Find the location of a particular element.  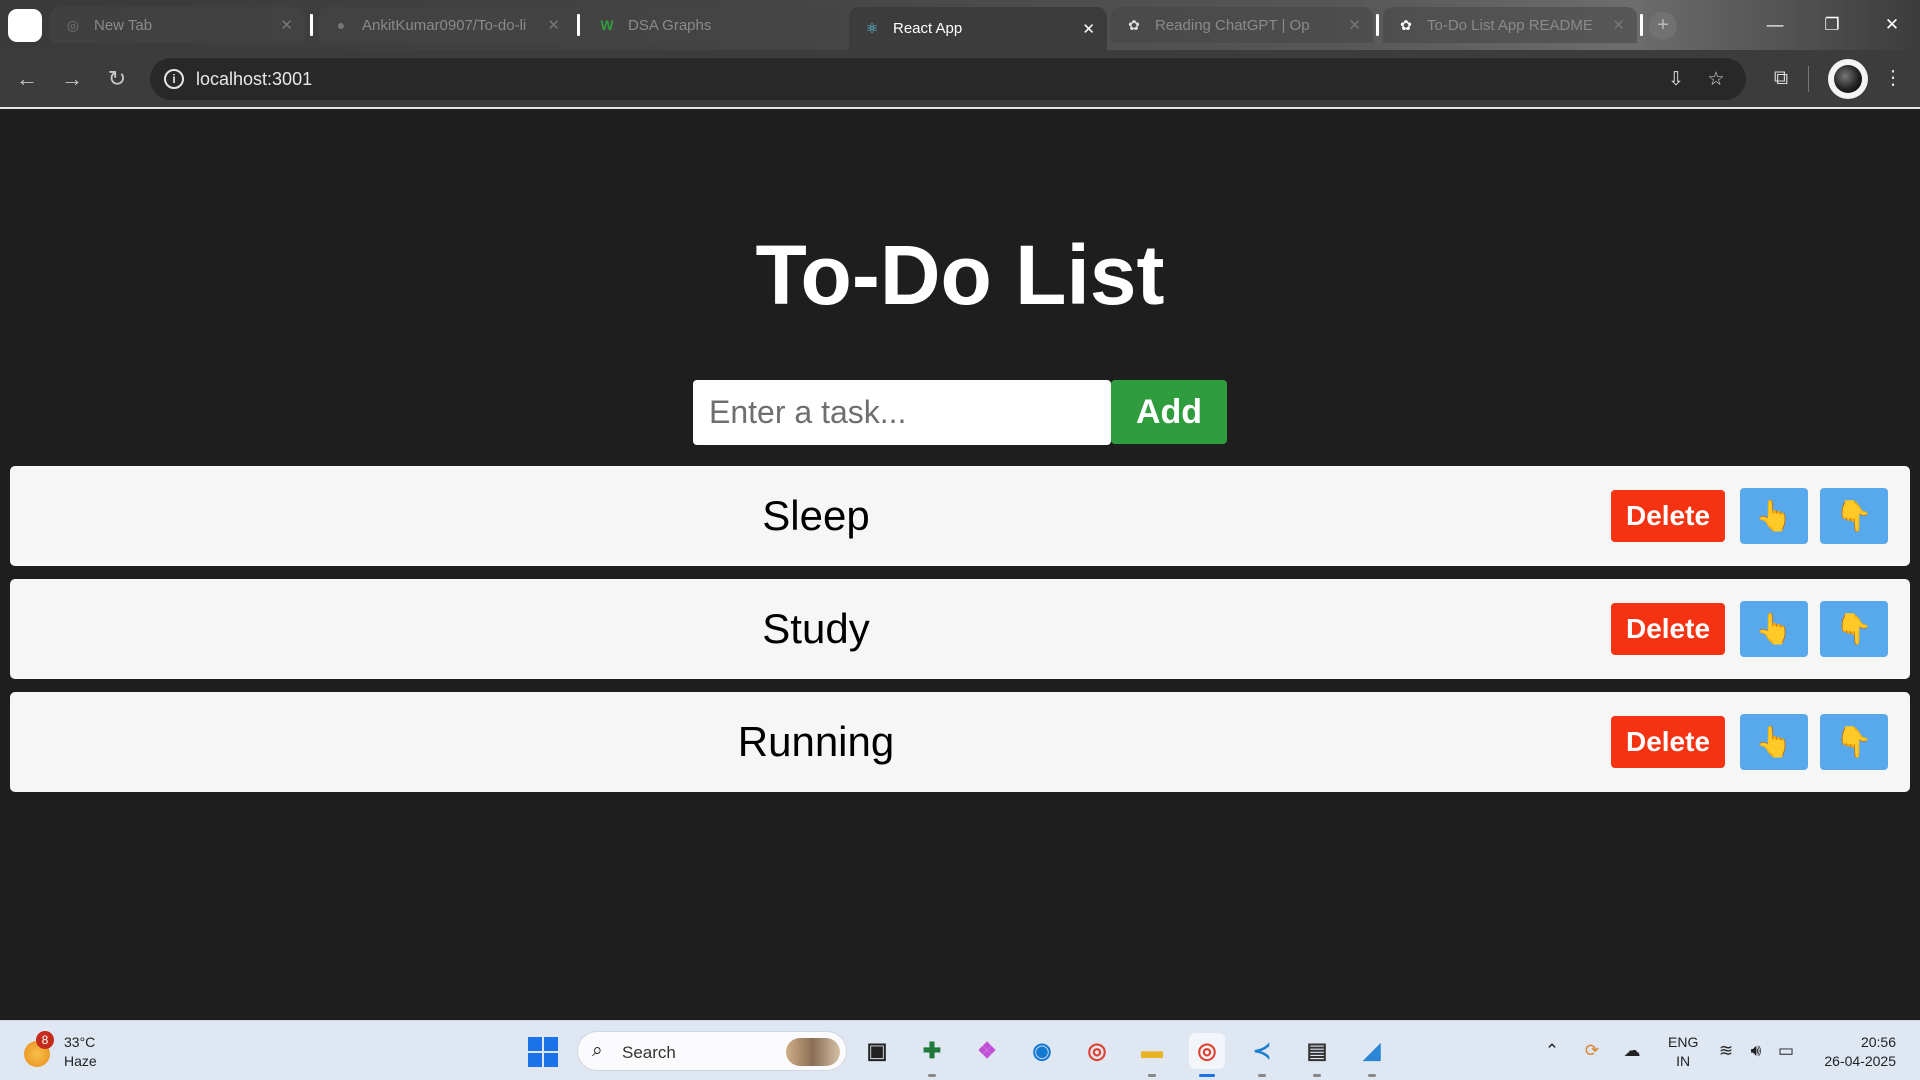

tab-title: Reading ChatGPT | Op is located at coordinates (1232, 25).